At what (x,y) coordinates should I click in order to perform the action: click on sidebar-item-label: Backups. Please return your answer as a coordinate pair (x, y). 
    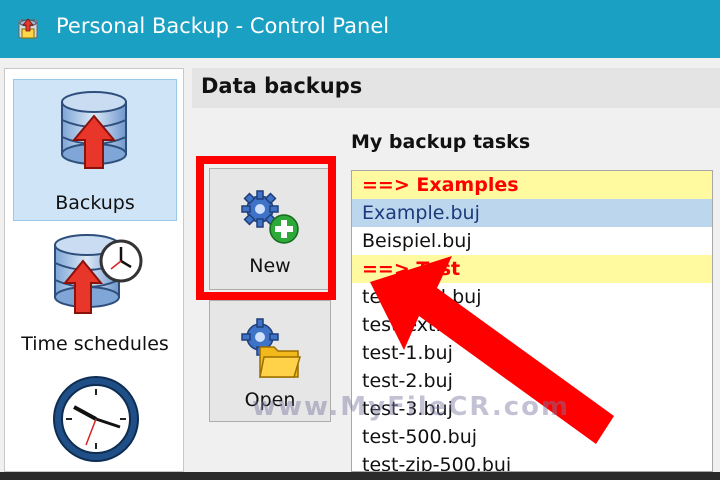
    Looking at the image, I should click on (95, 203).